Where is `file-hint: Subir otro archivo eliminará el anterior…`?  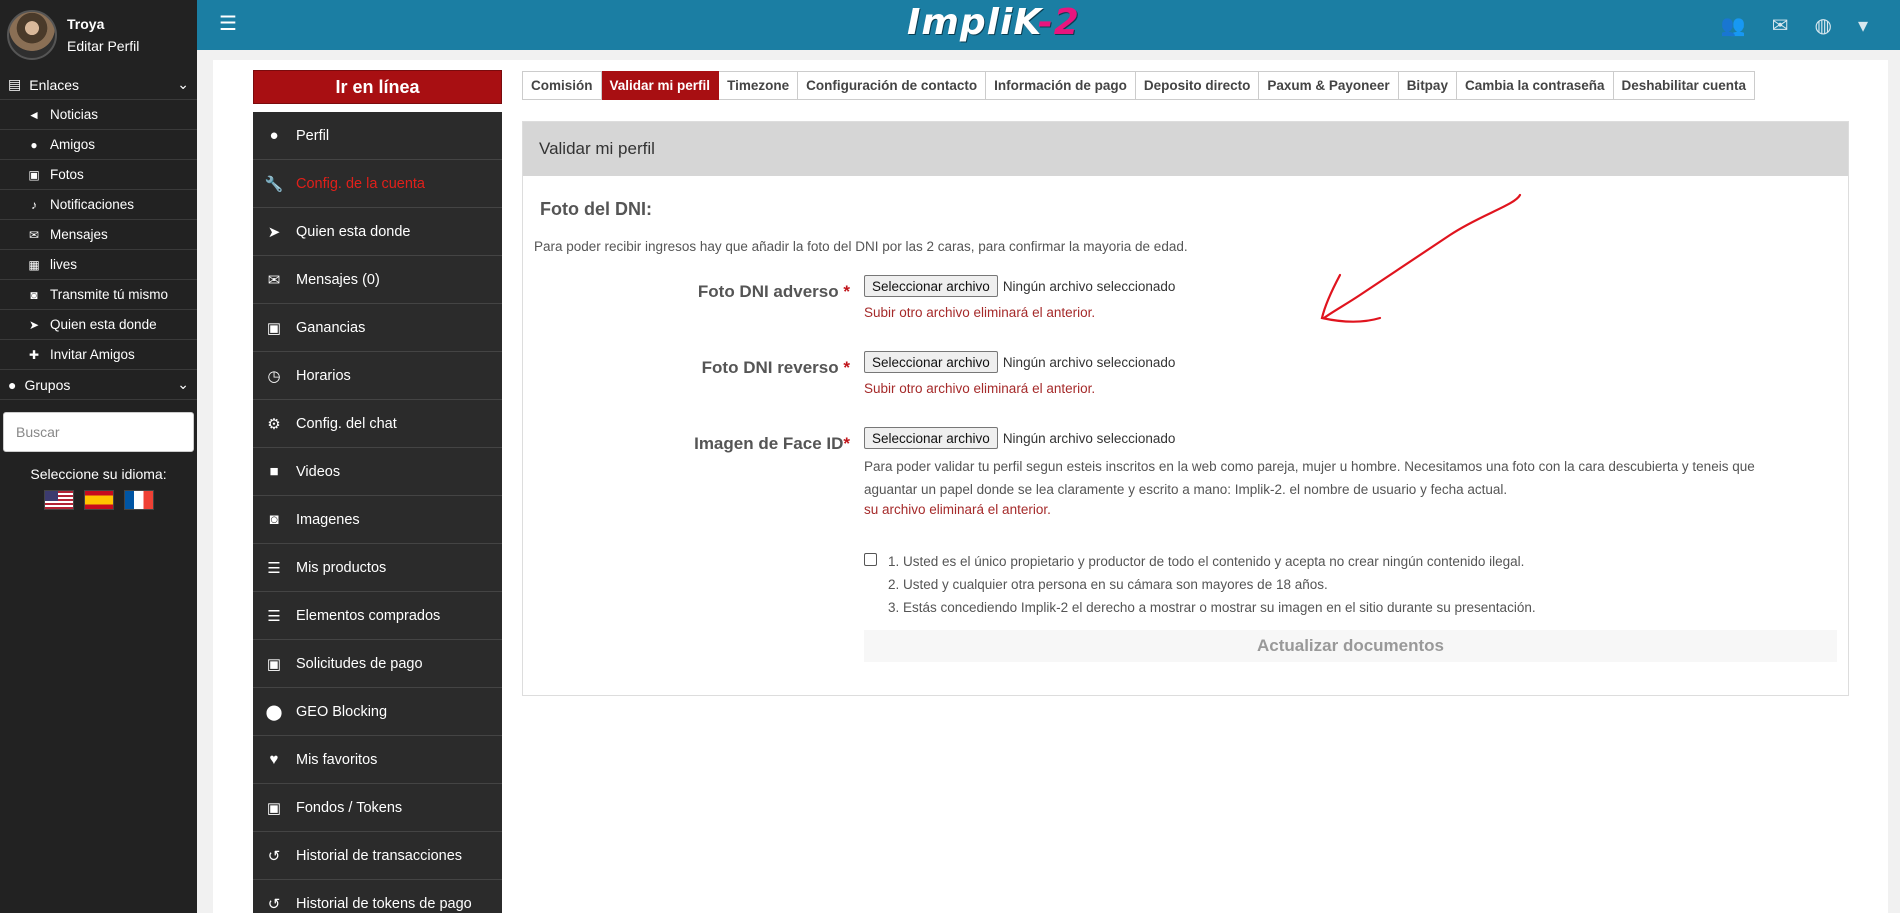
file-hint: Subir otro archivo eliminará el anterior… is located at coordinates (980, 312).